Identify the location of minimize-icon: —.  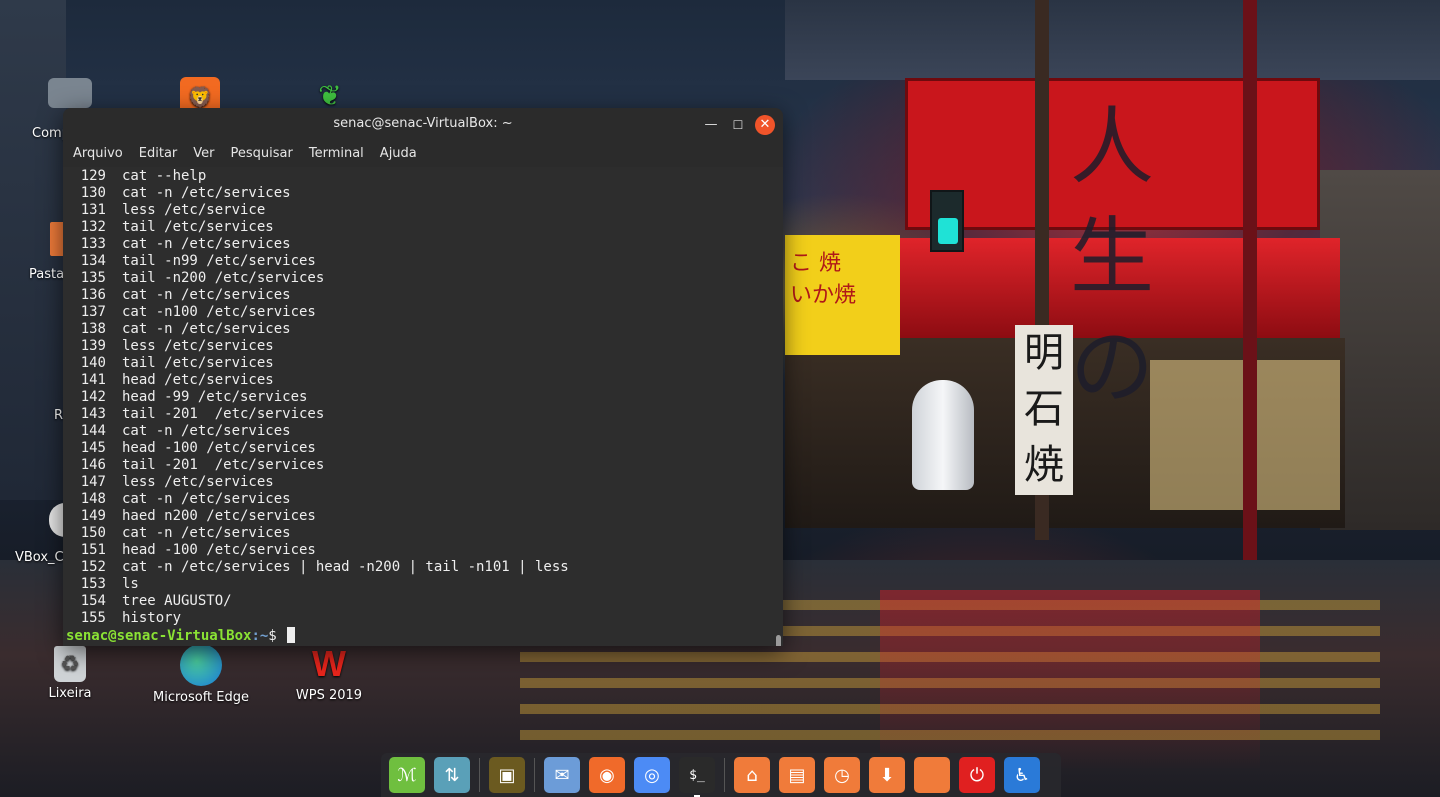
(711, 124).